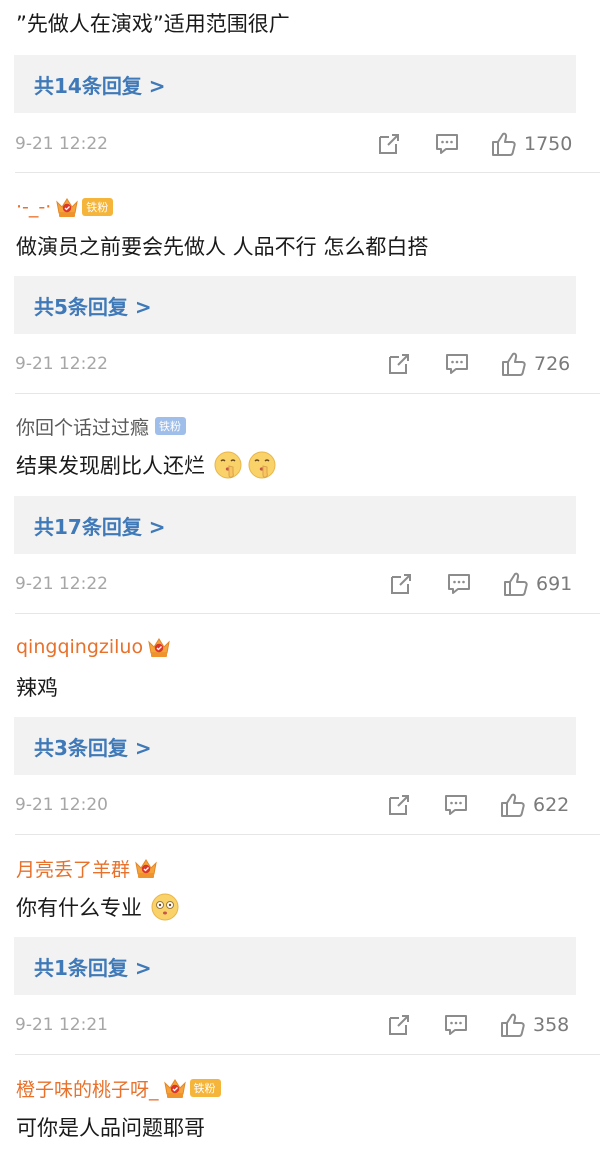  What do you see at coordinates (100, 85) in the screenshot?
I see `view-replies-label: 共14条回复 >` at bounding box center [100, 85].